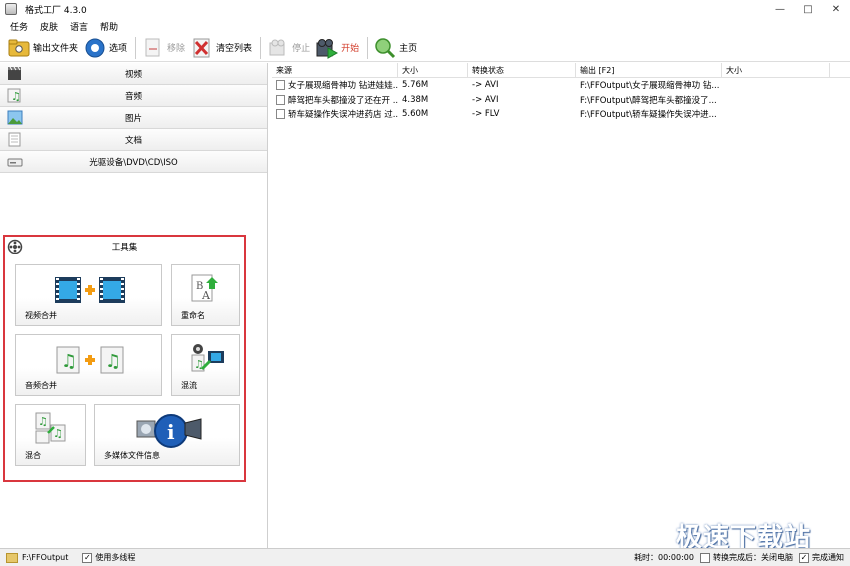 The width and height of the screenshot is (850, 566). Describe the element at coordinates (335, 70) in the screenshot. I see `column-source: 来源` at that location.